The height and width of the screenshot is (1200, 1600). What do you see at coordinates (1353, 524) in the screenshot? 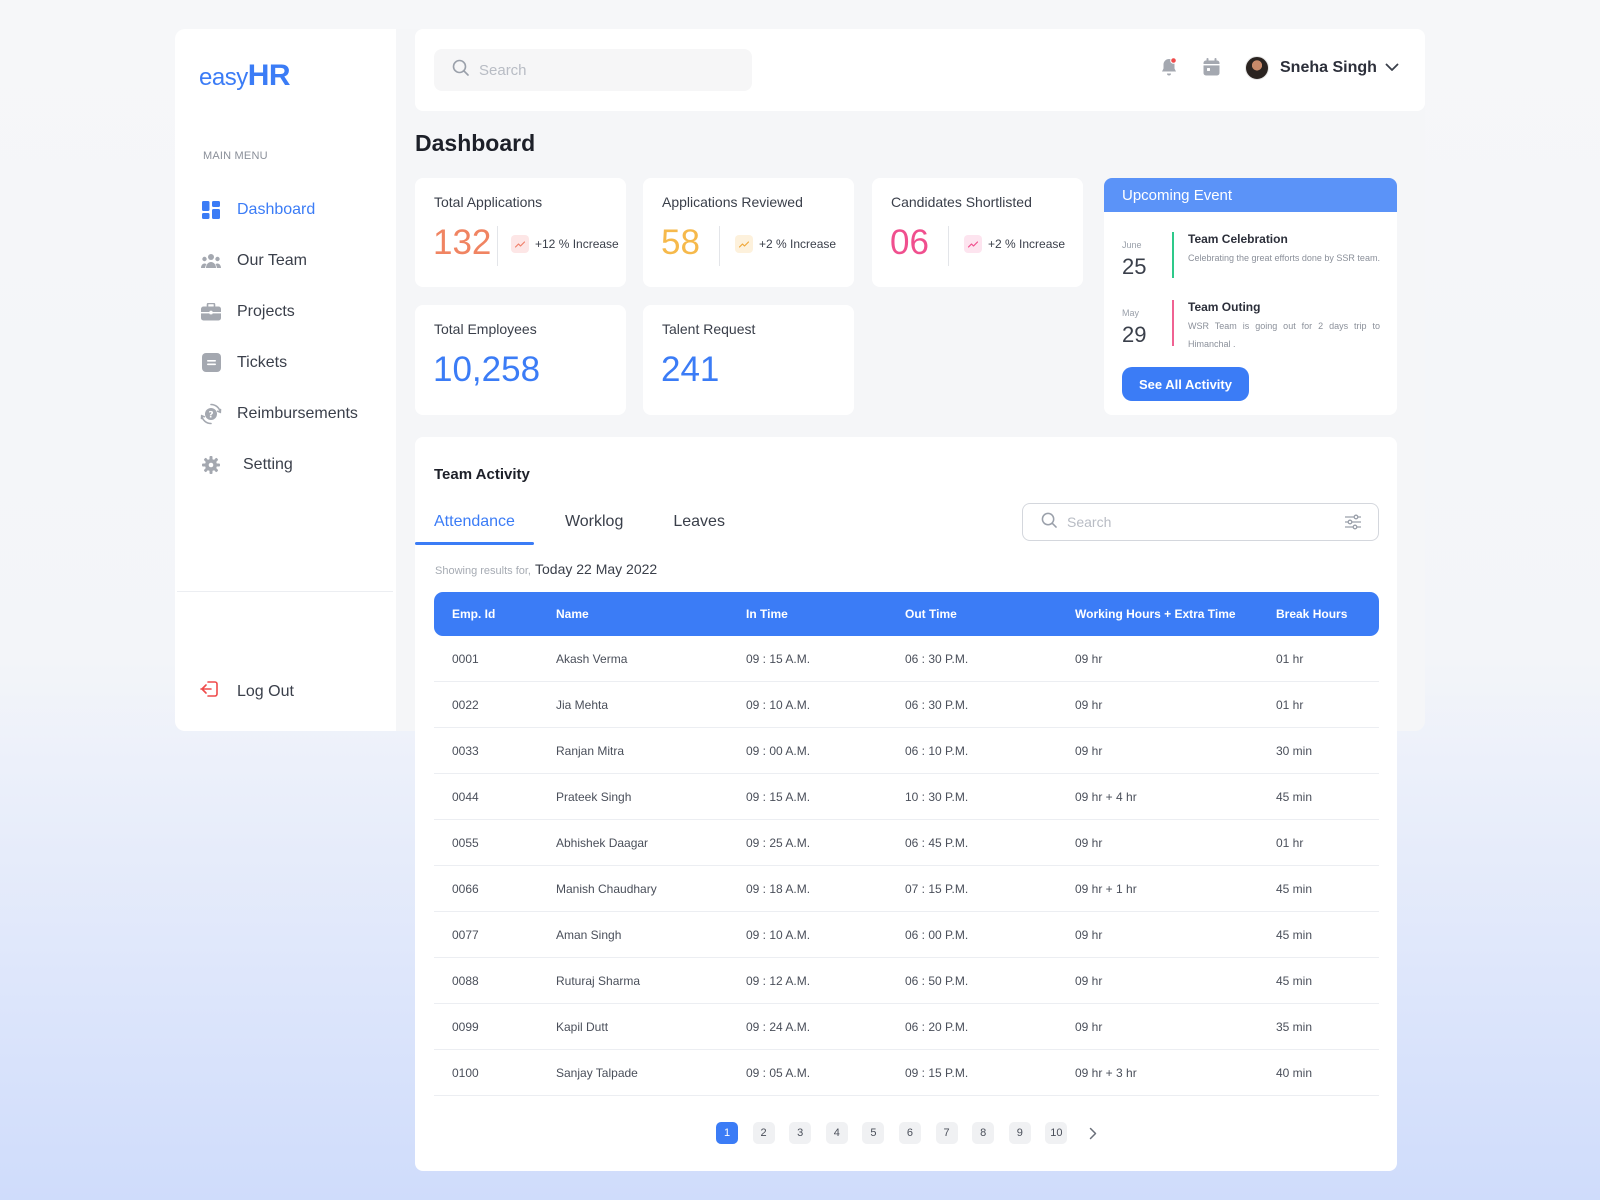
I see `filter-icon` at bounding box center [1353, 524].